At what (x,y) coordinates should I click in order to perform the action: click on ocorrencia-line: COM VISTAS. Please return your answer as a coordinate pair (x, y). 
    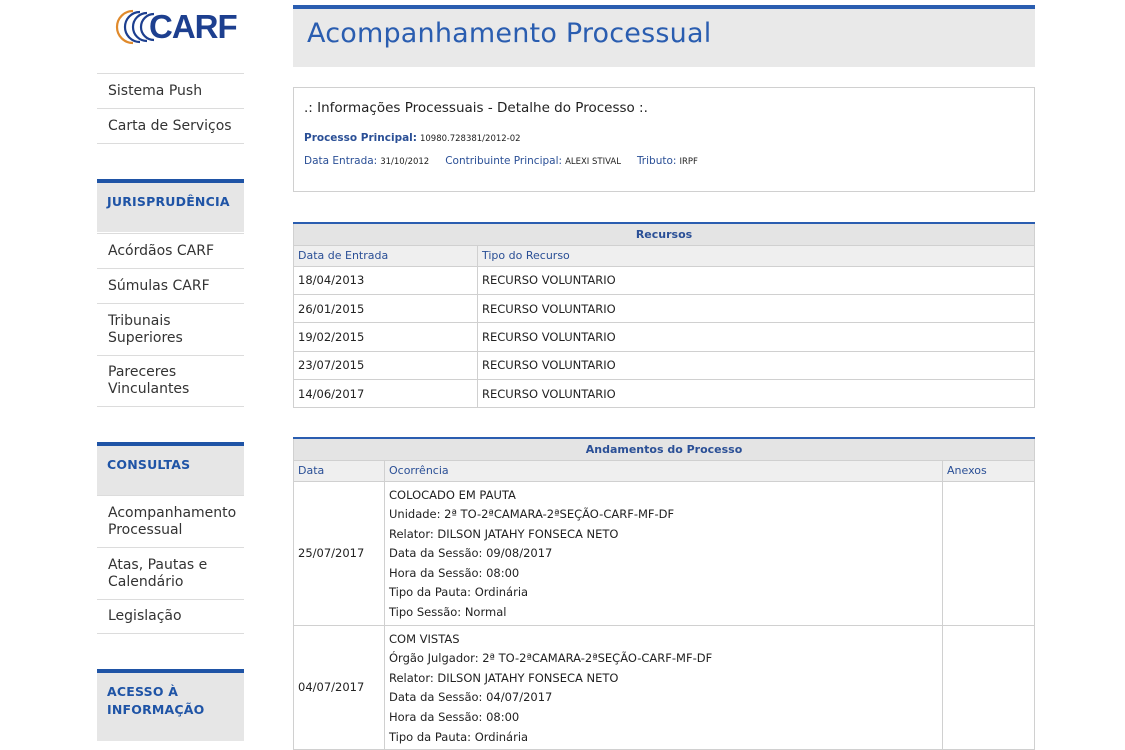
    Looking at the image, I should click on (424, 638).